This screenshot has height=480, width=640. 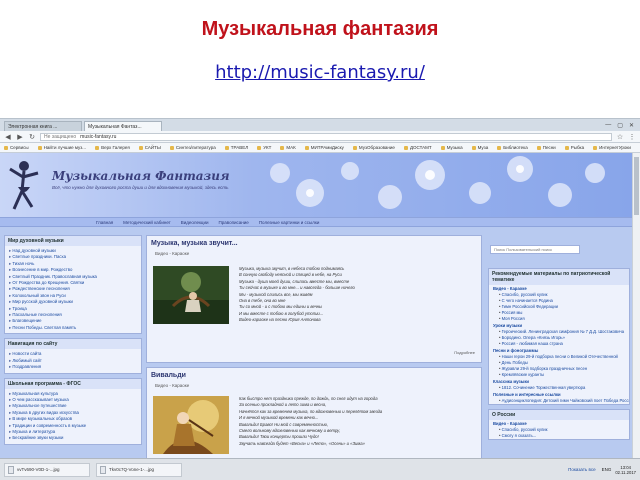 What do you see at coordinates (559, 381) in the screenshot?
I see `recommended-section: Классика музыки` at bounding box center [559, 381].